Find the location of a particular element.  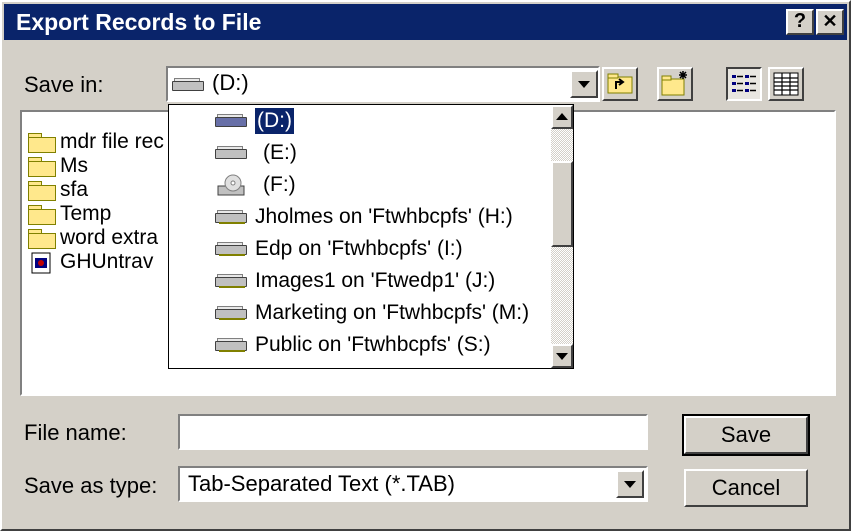

save-as-type-dropdown-button is located at coordinates (630, 484).